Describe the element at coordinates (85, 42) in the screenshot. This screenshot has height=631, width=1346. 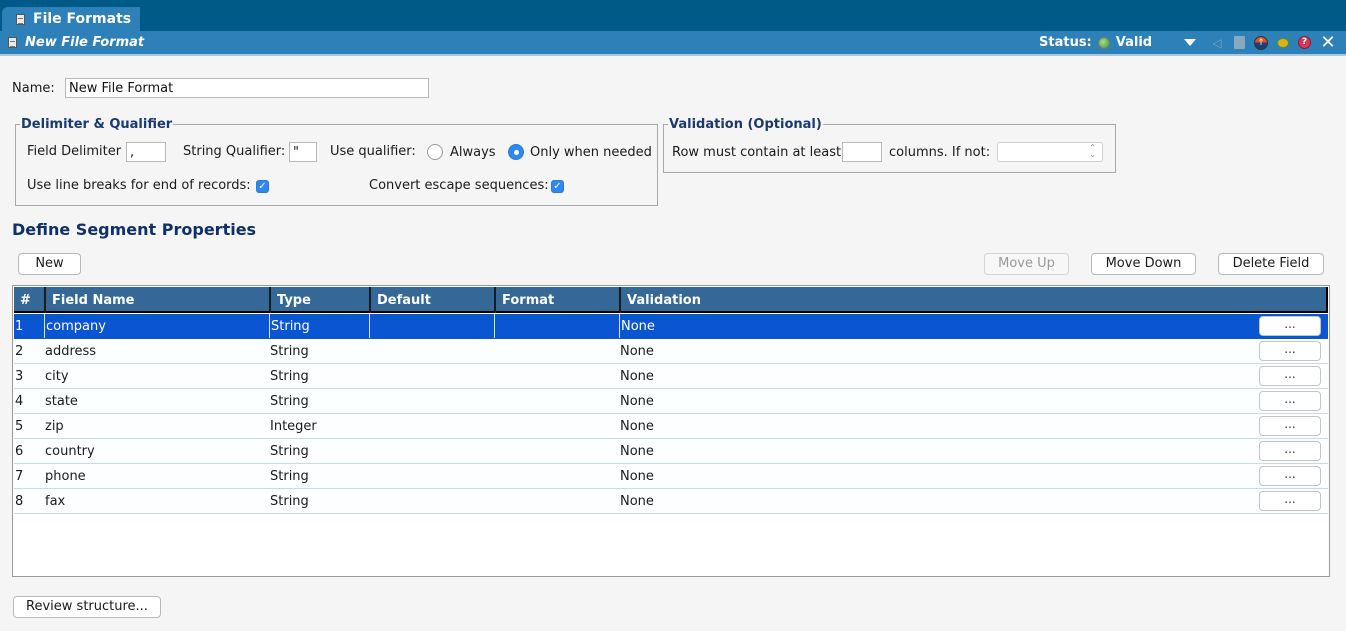
I see `editor-title: New File Format` at that location.